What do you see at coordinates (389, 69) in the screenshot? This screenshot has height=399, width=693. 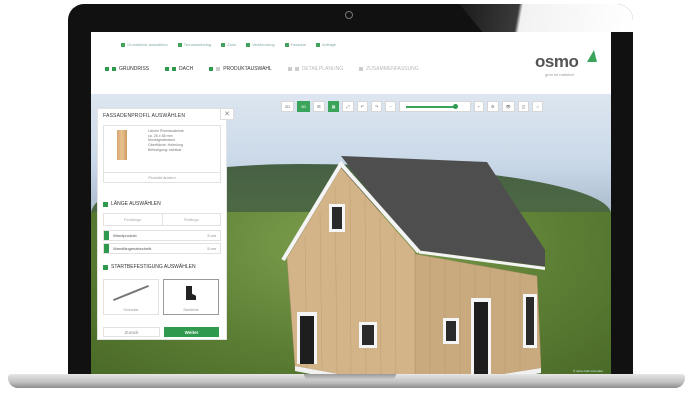 I see `step-zusammenfassung: ZUSAMMENFASSUNG` at bounding box center [389, 69].